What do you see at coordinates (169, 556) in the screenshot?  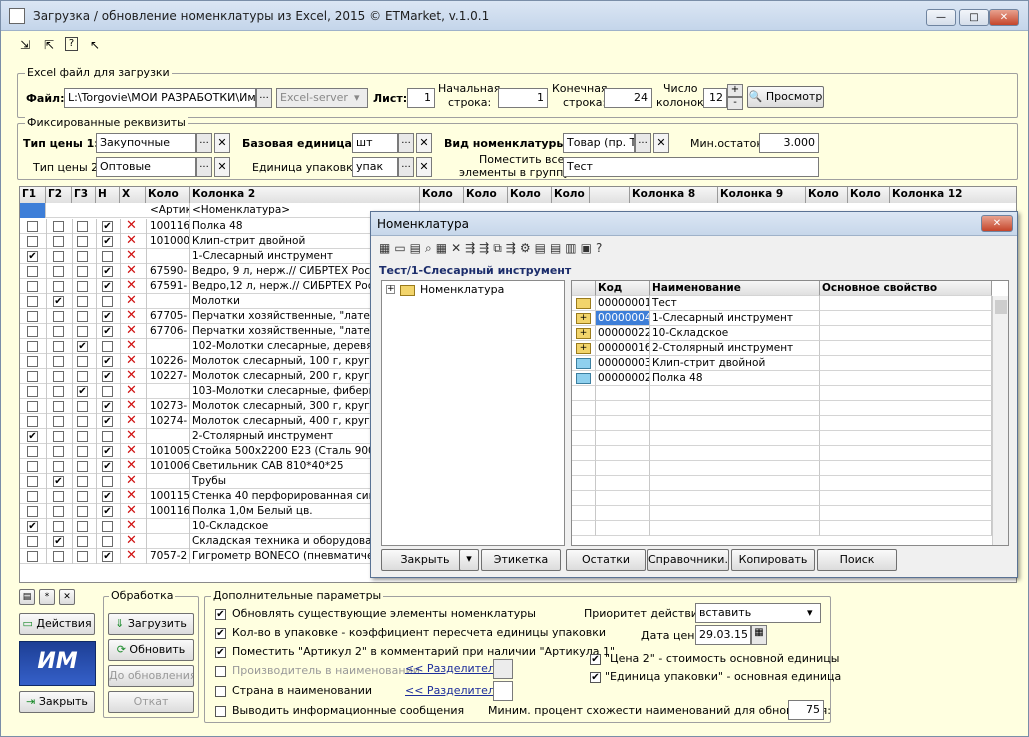 I see `row-col1-cell: 7057-2` at bounding box center [169, 556].